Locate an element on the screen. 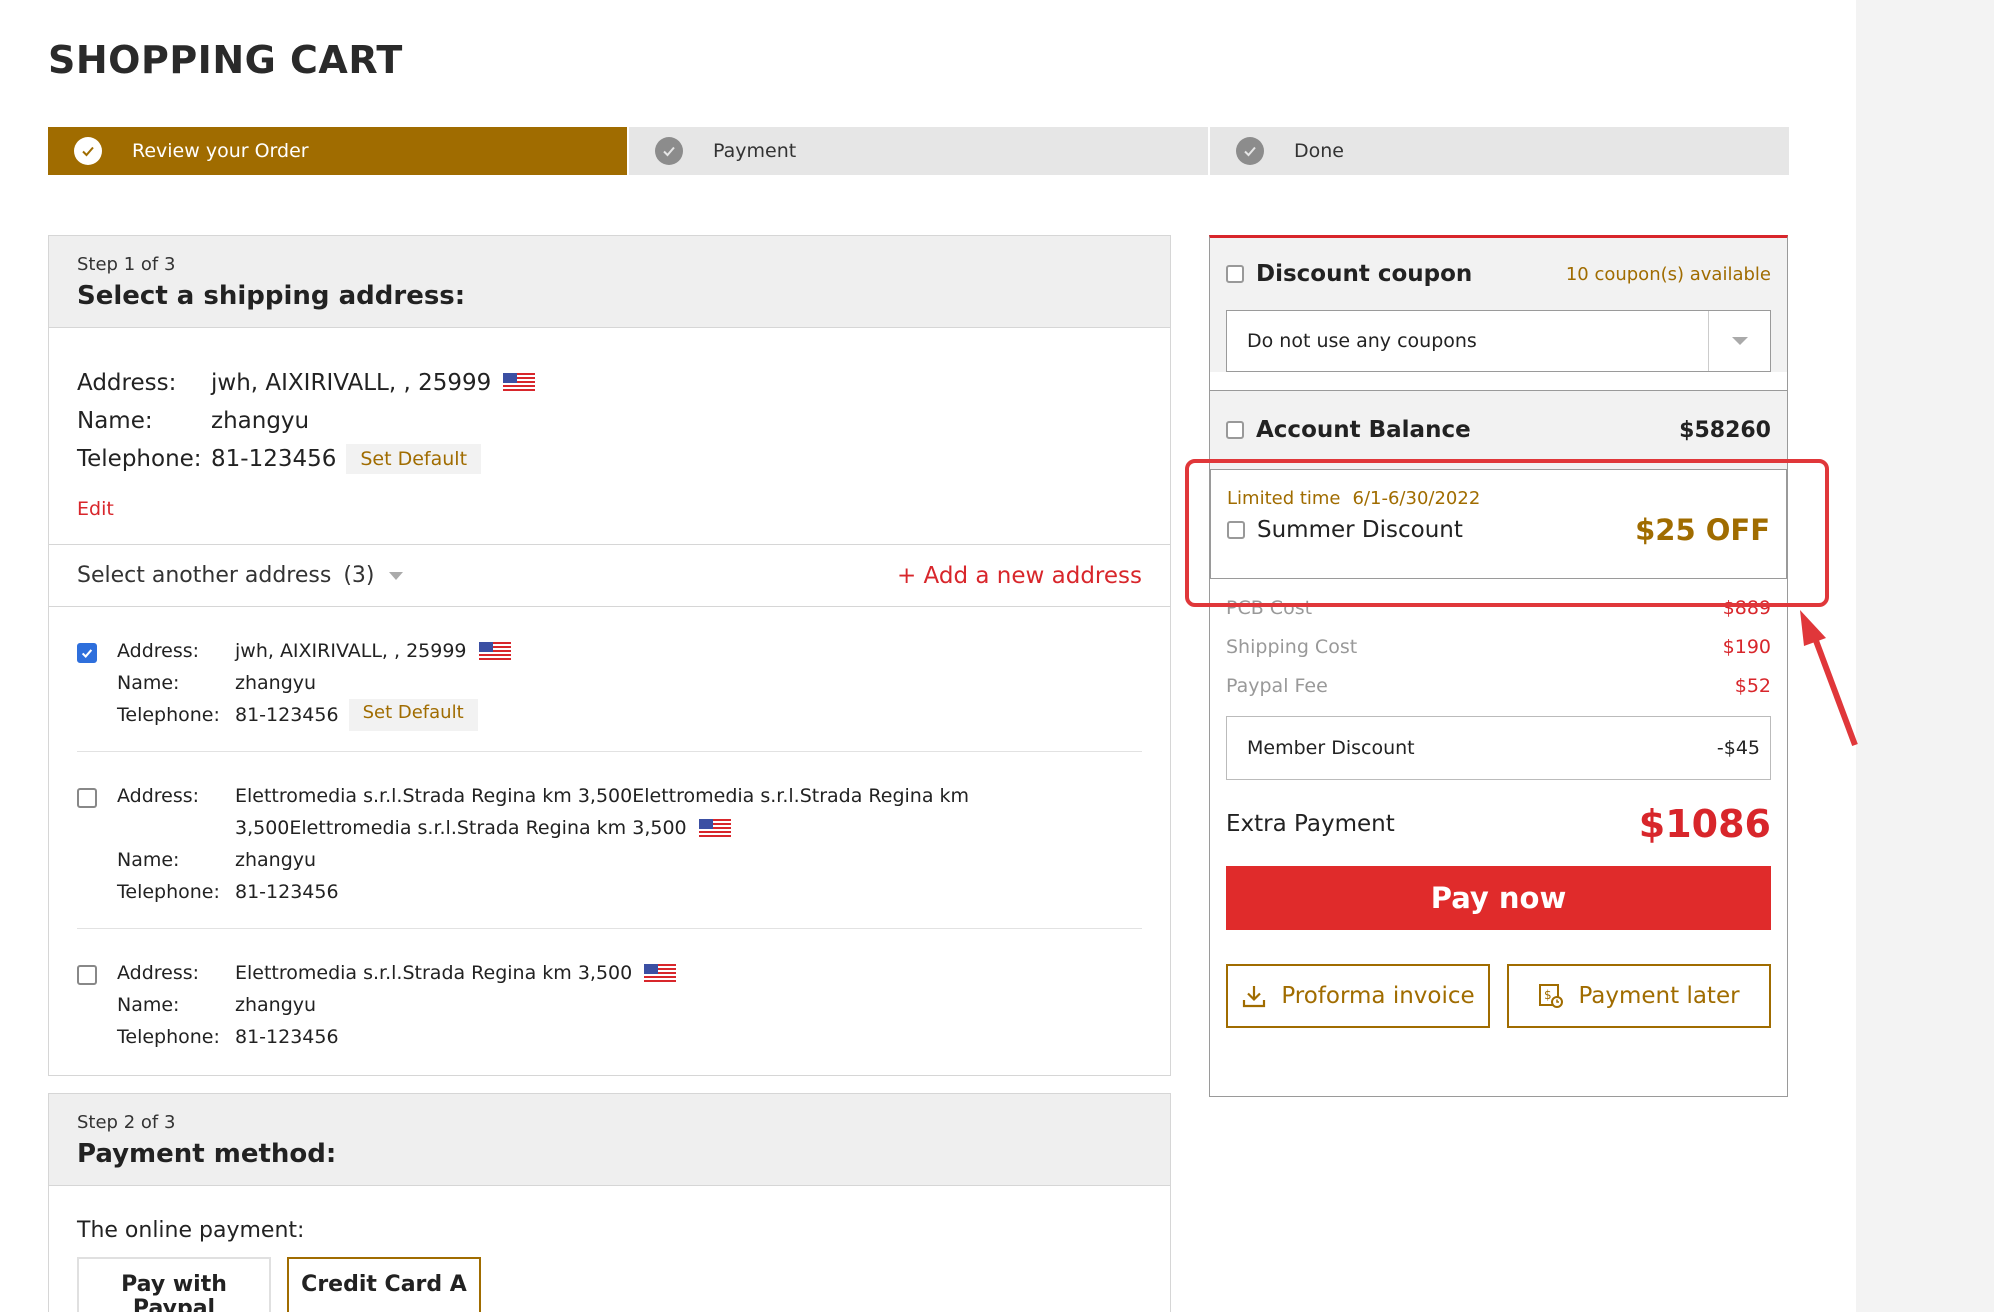  step-review-order: Review your Order is located at coordinates (337, 151).